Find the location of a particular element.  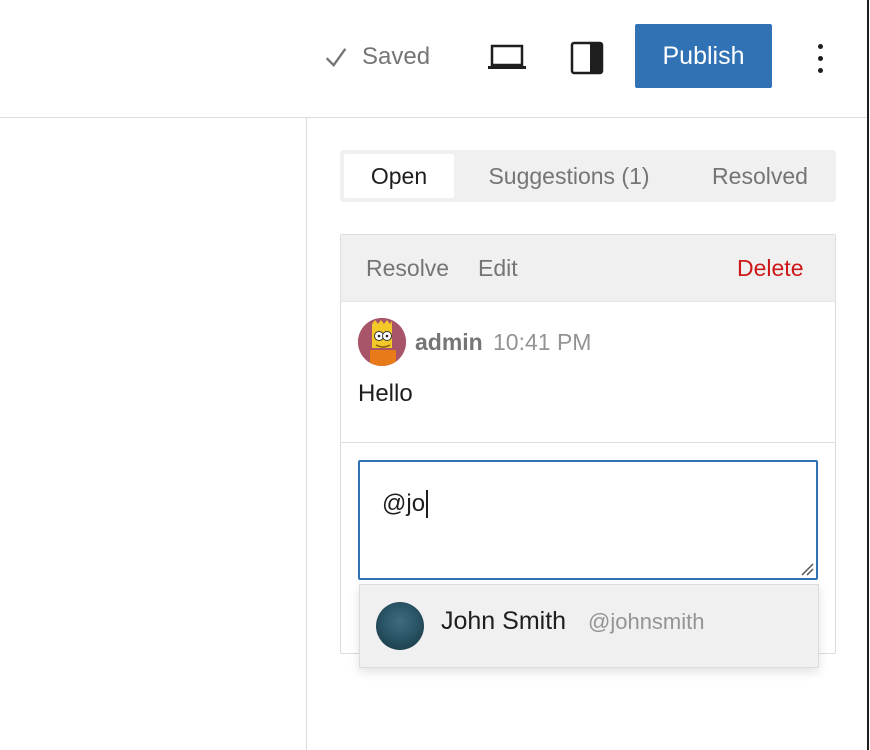

publish-button: Publish is located at coordinates (703, 56).